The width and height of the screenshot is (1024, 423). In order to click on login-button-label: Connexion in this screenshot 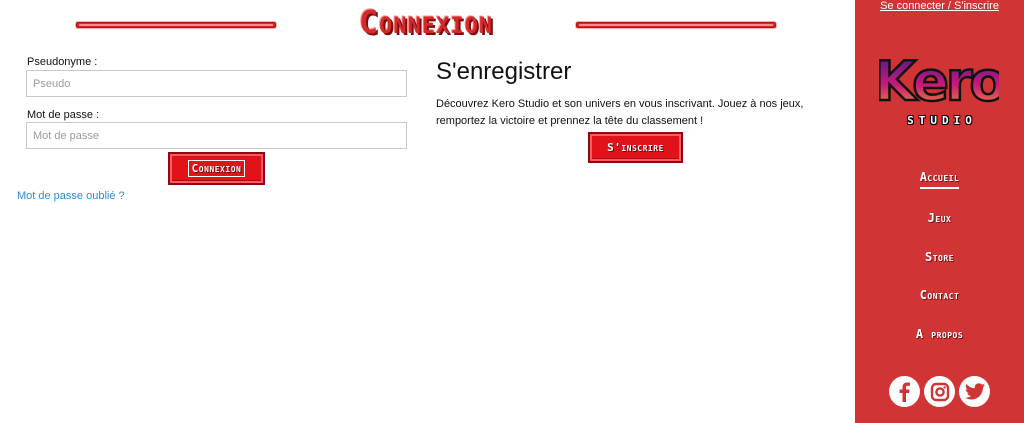, I will do `click(216, 168)`.